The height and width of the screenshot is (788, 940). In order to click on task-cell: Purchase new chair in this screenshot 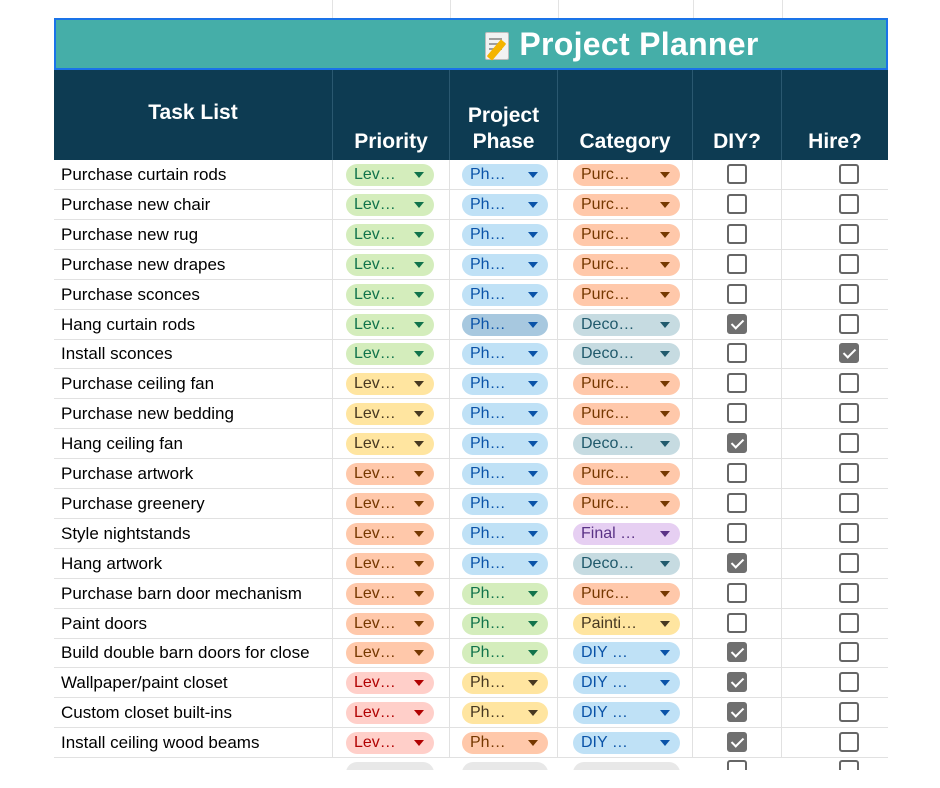, I will do `click(193, 204)`.